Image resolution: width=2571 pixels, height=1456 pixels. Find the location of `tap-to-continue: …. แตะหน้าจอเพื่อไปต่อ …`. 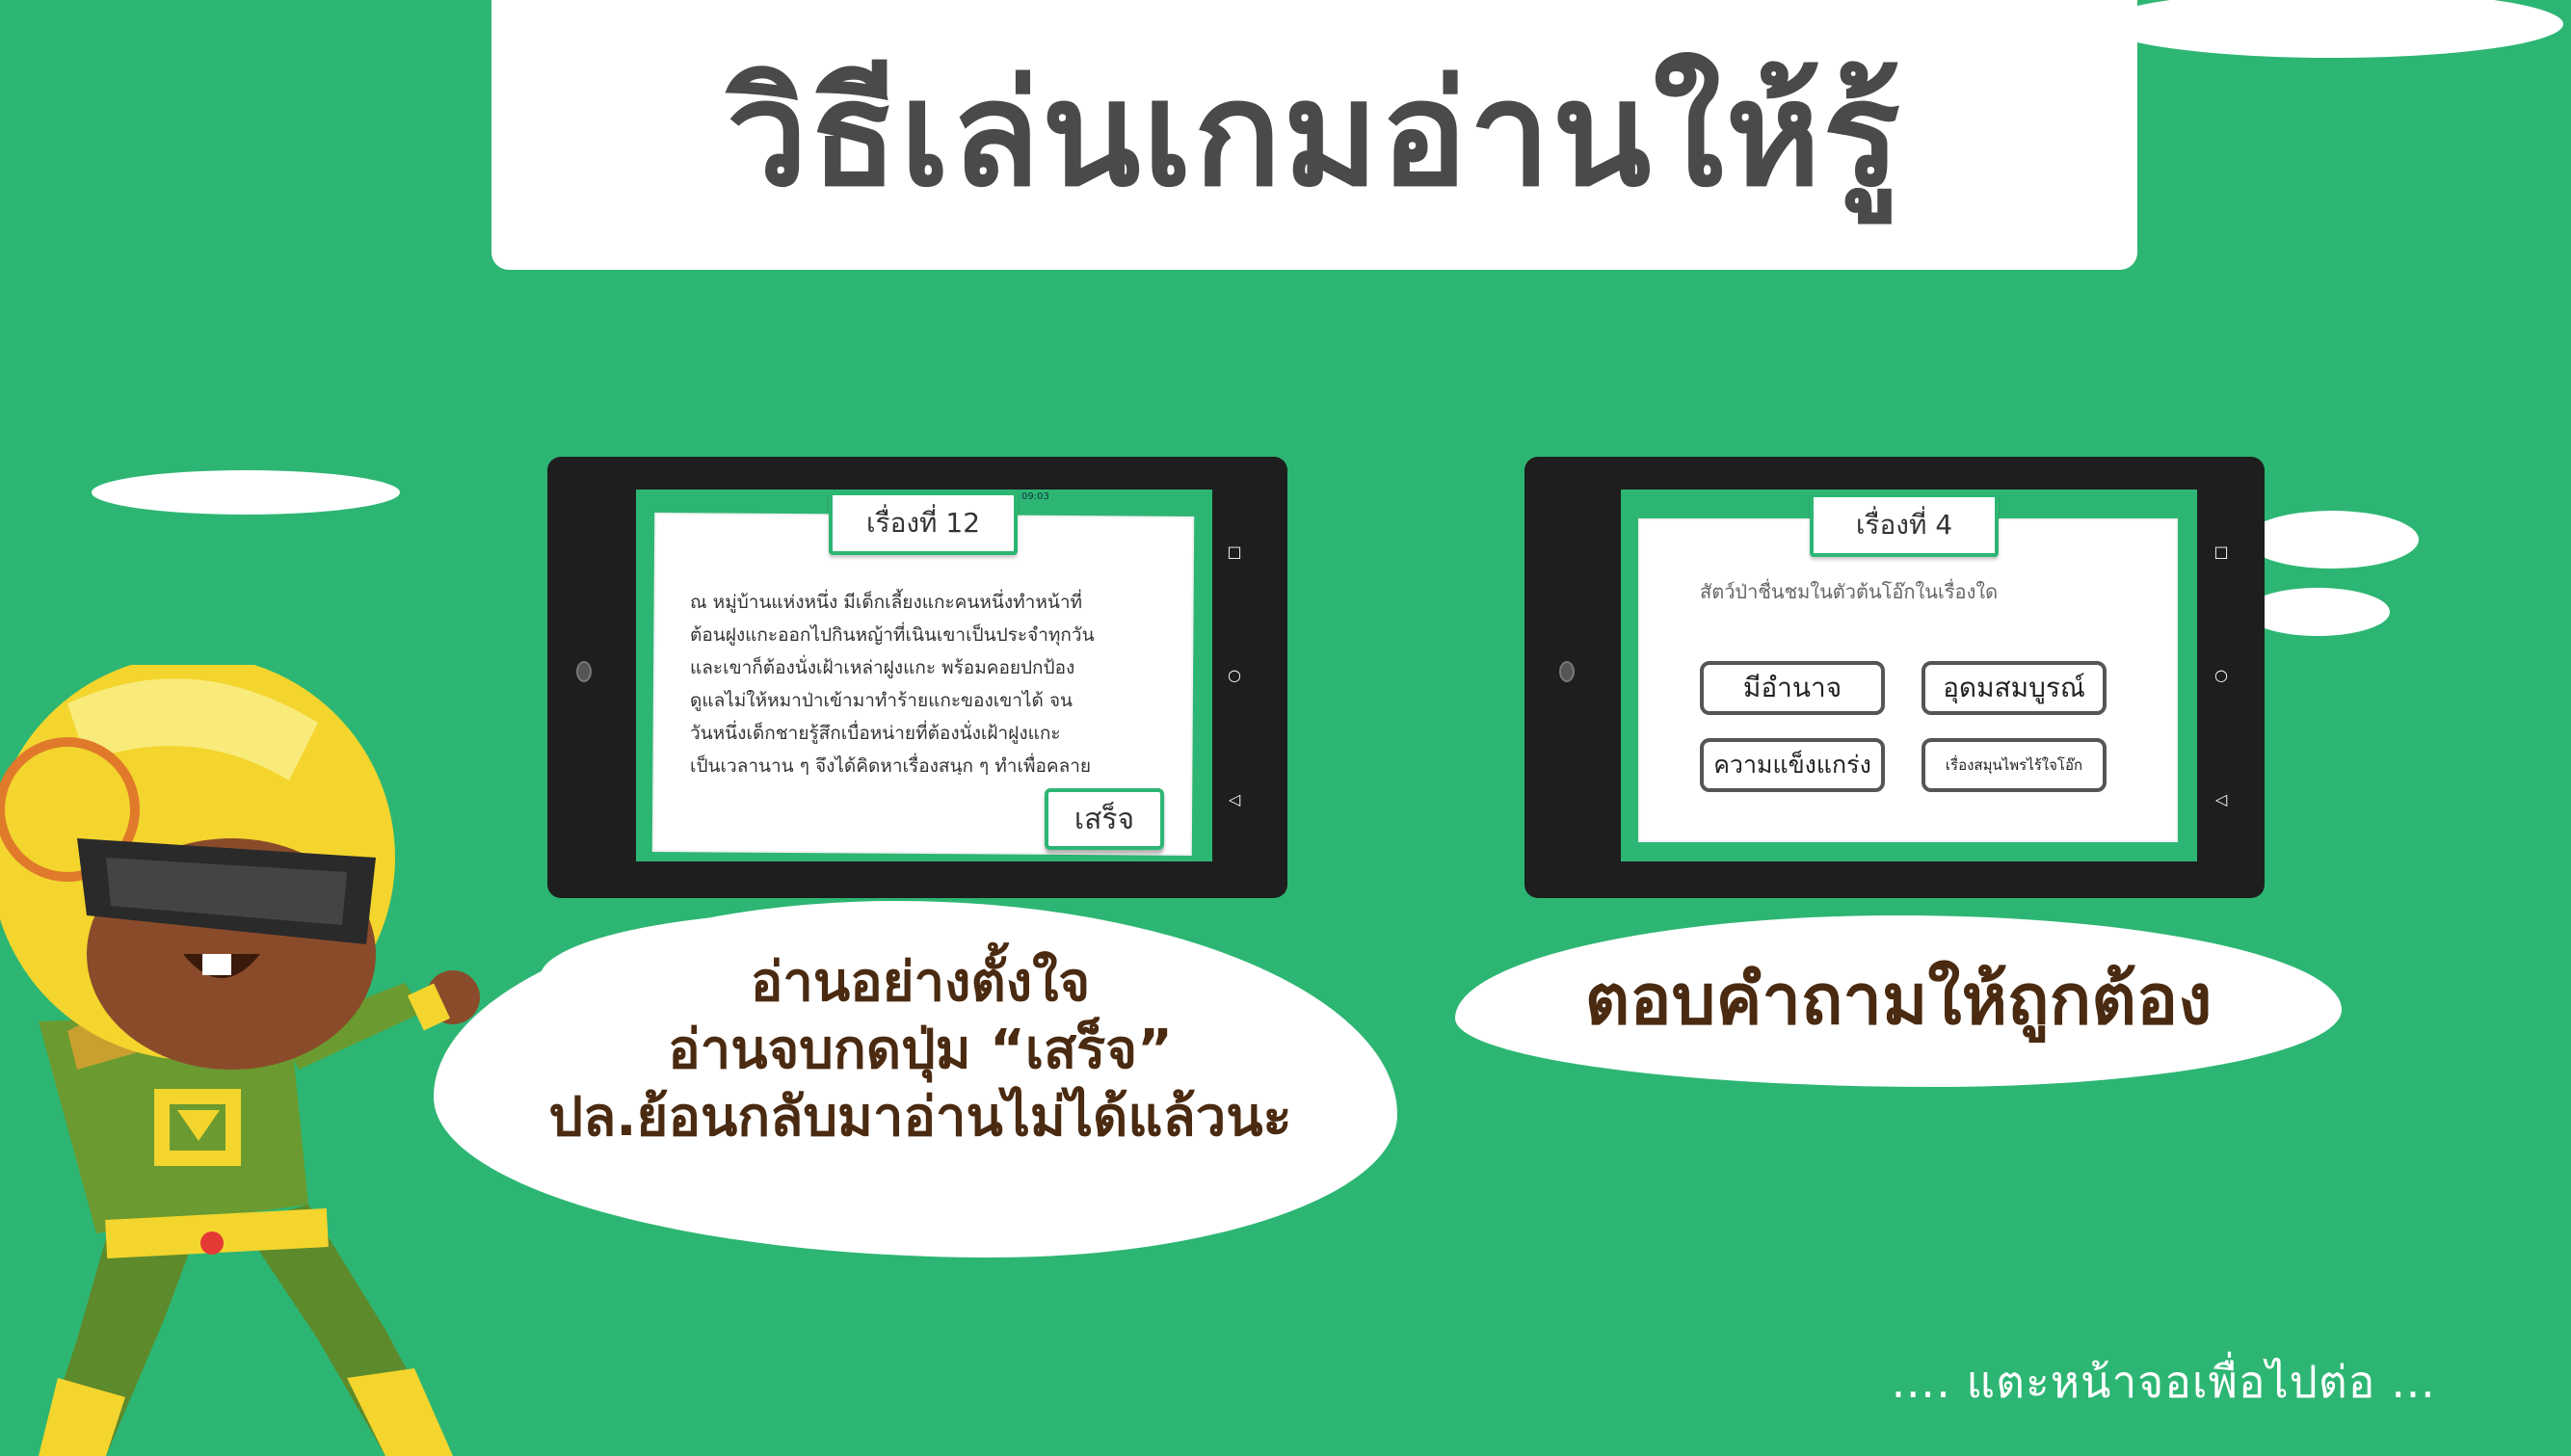

tap-to-continue: …. แตะหน้าจอเพื่อไปต่อ … is located at coordinates (2164, 1382).